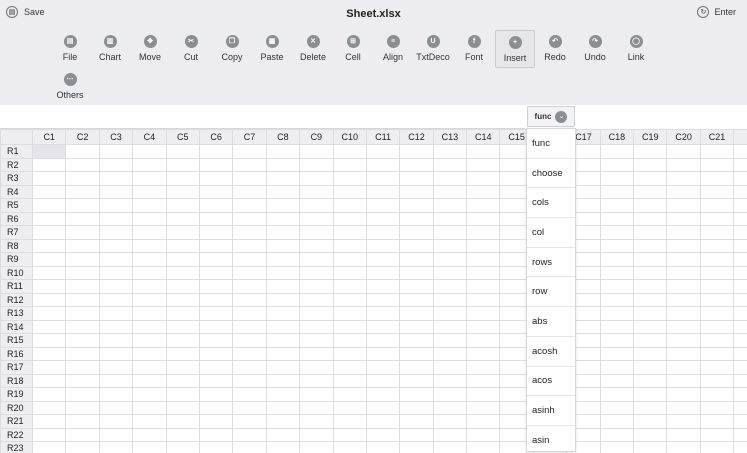 The width and height of the screenshot is (747, 453). Describe the element at coordinates (110, 49) in the screenshot. I see `tool-chart-button: ▥ Chart` at that location.